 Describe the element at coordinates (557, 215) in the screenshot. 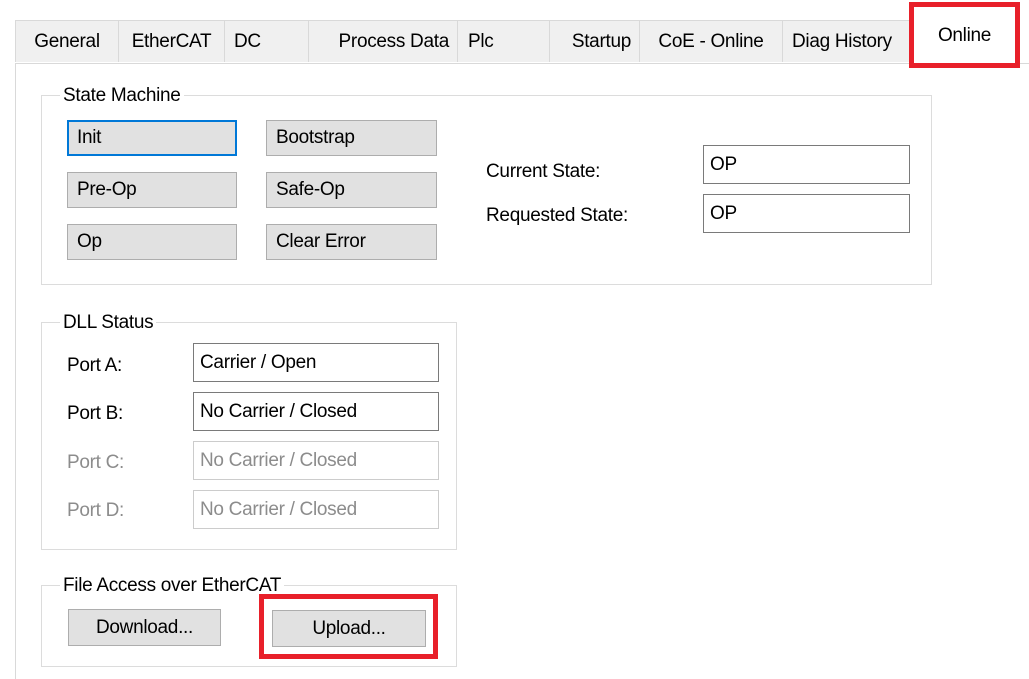

I see `requested-state-label: Requested State:` at that location.